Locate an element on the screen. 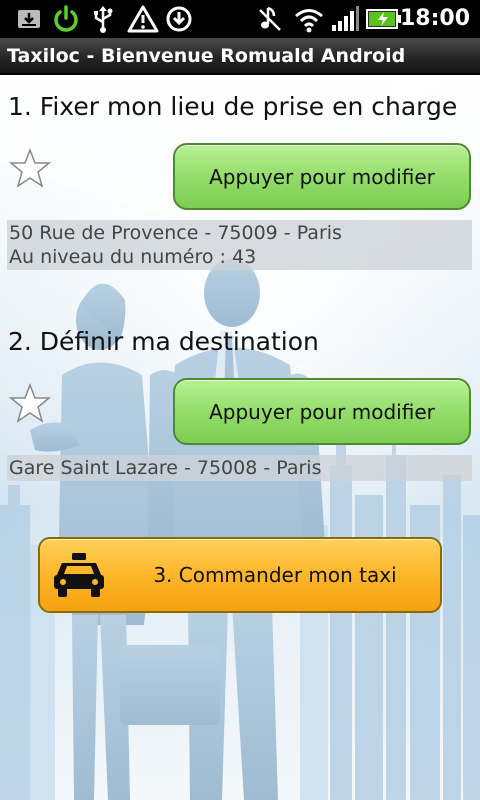 This screenshot has height=800, width=480. wifi-icon is located at coordinates (309, 19).